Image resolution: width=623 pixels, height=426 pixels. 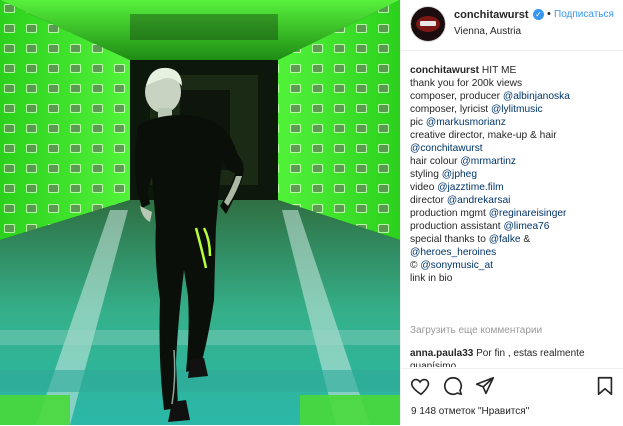 I want to click on caption-line: hair colour @mrmartinz, so click(x=515, y=161).